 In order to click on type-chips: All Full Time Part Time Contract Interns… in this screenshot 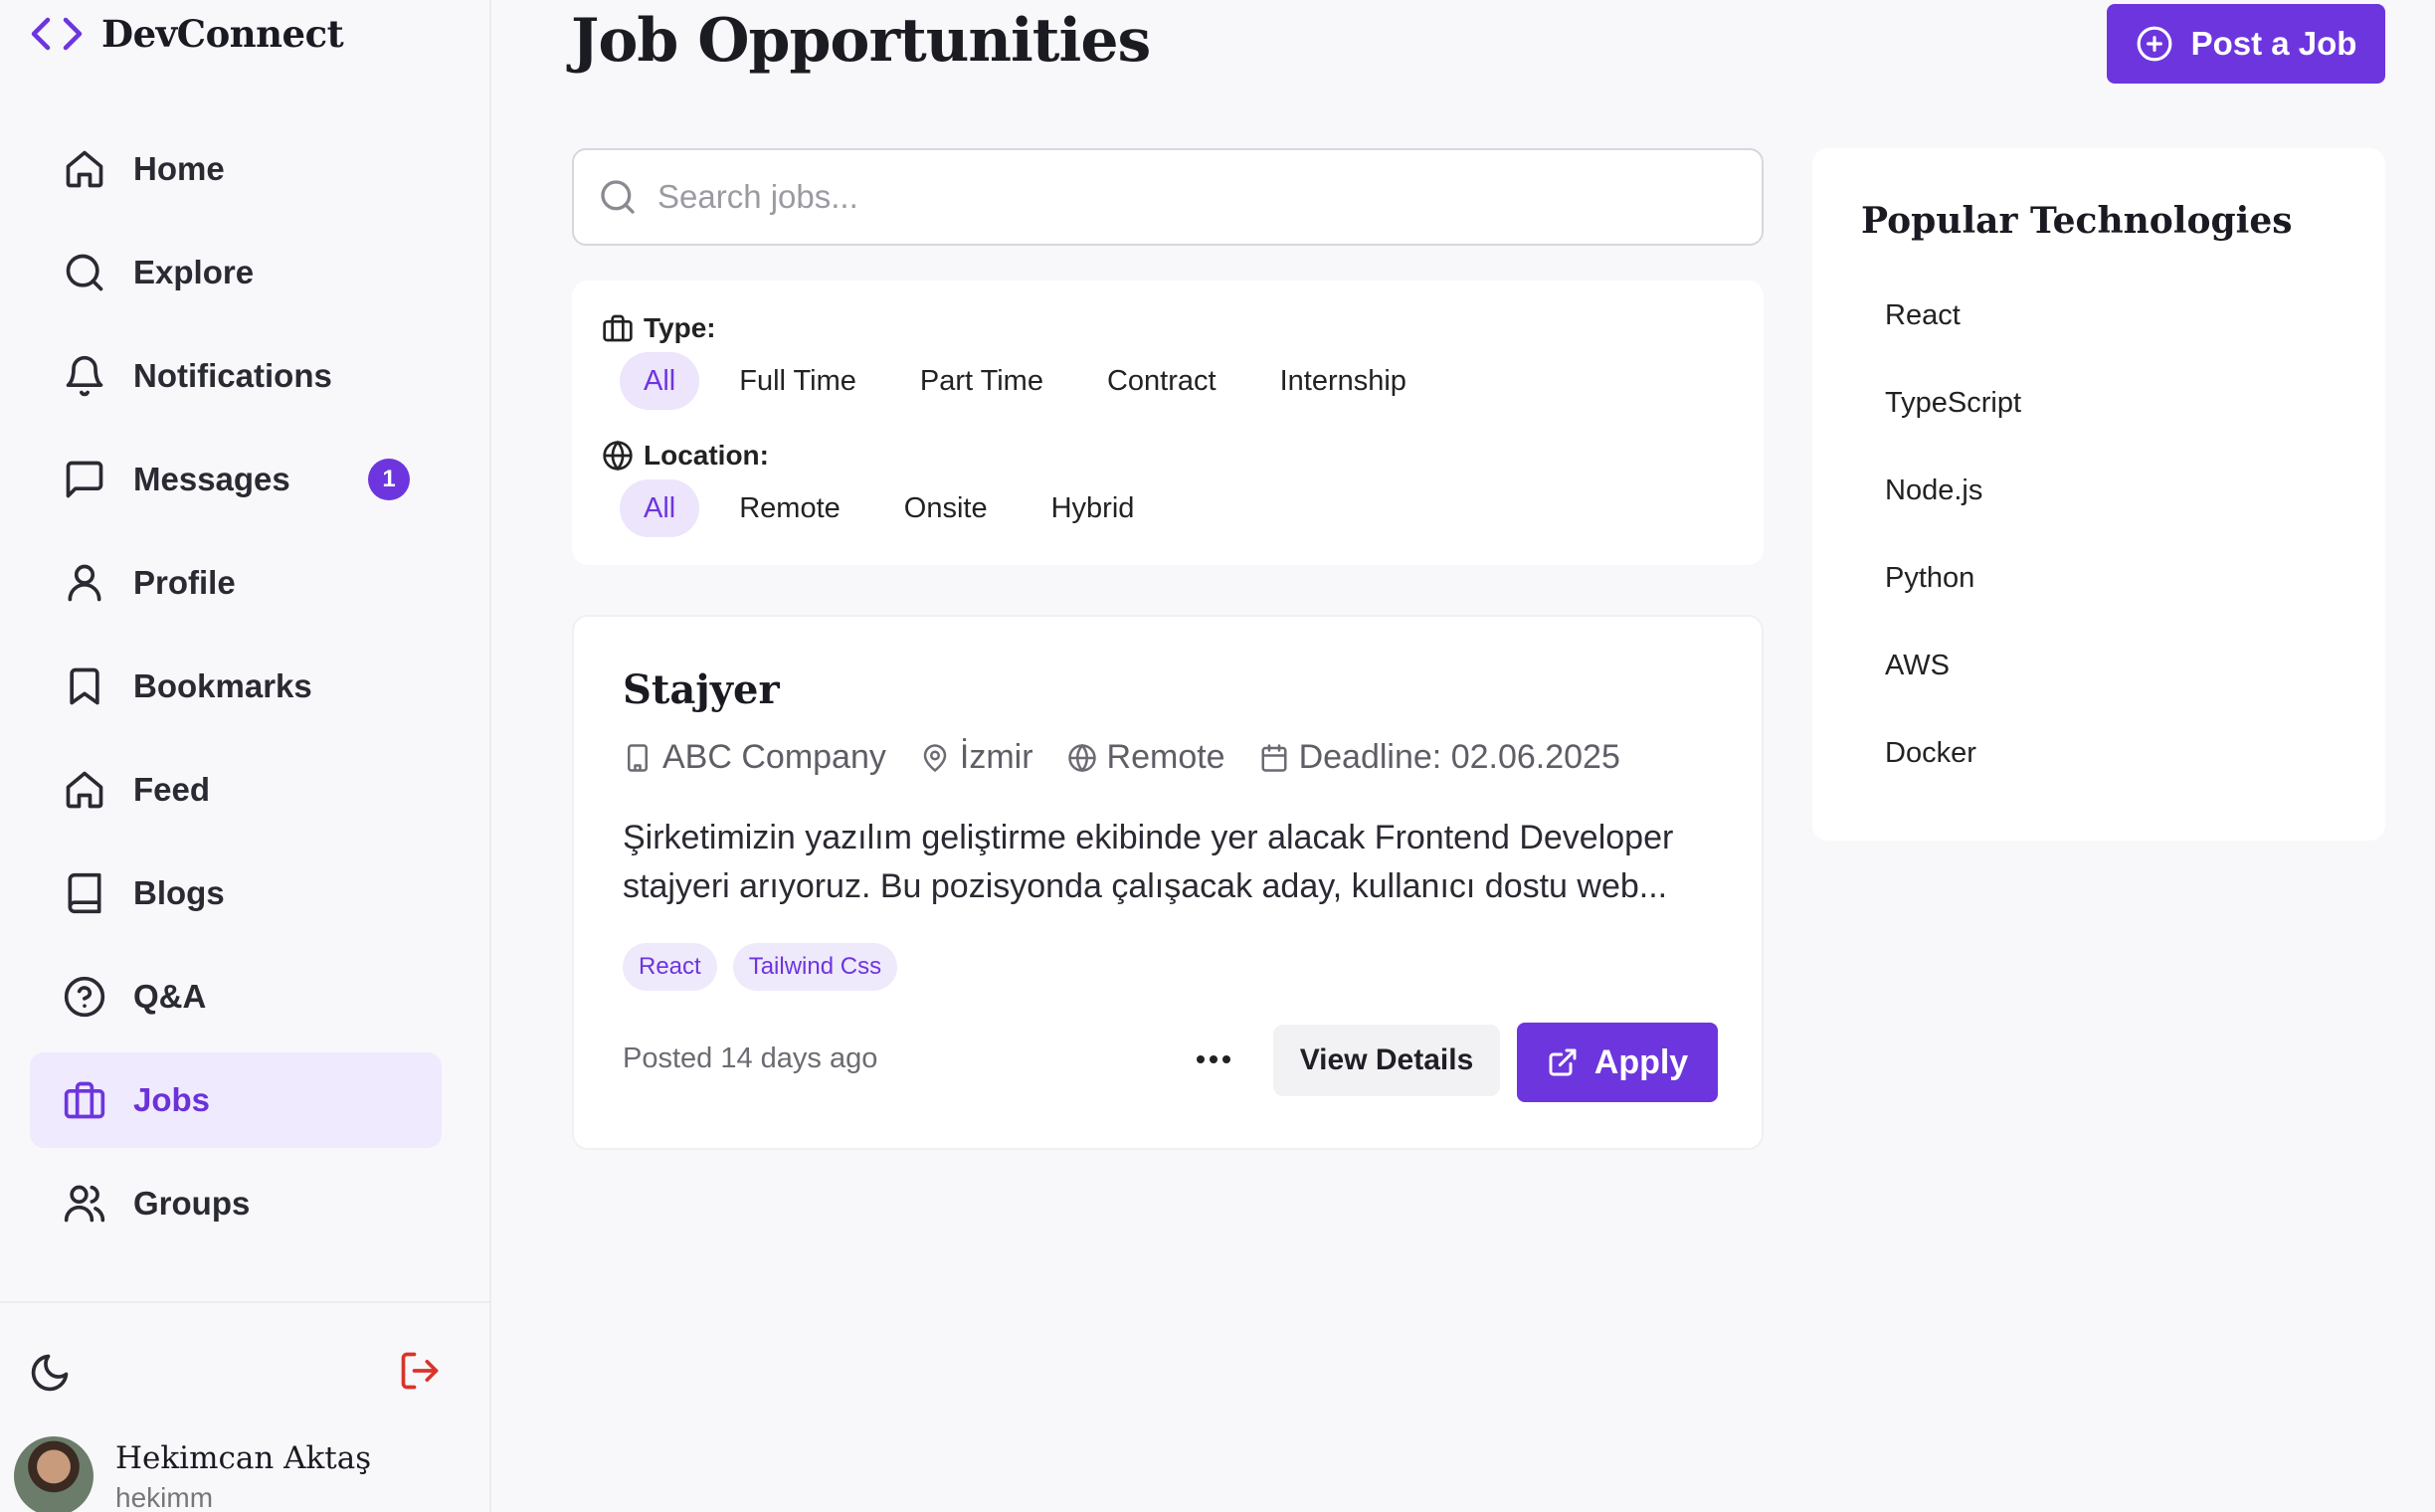, I will do `click(1033, 381)`.